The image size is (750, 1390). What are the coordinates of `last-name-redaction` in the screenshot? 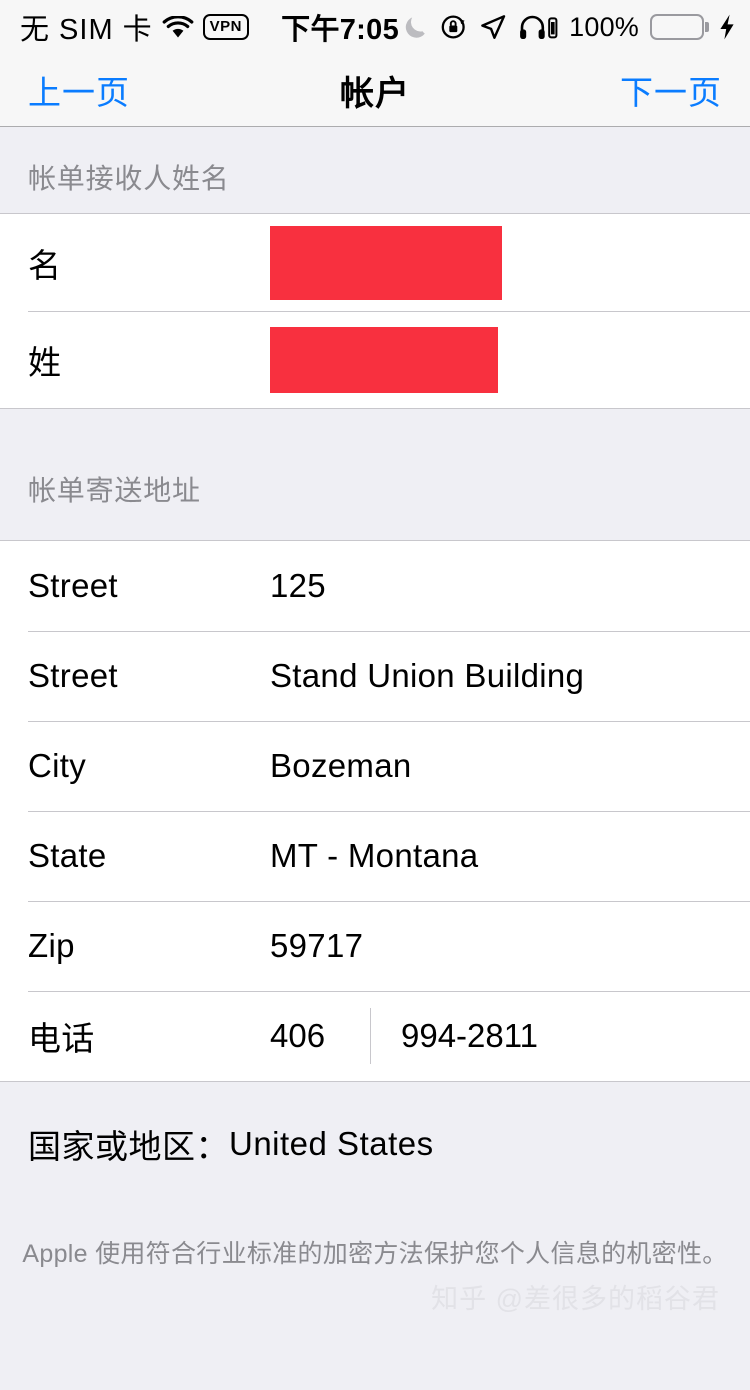 It's located at (384, 359).